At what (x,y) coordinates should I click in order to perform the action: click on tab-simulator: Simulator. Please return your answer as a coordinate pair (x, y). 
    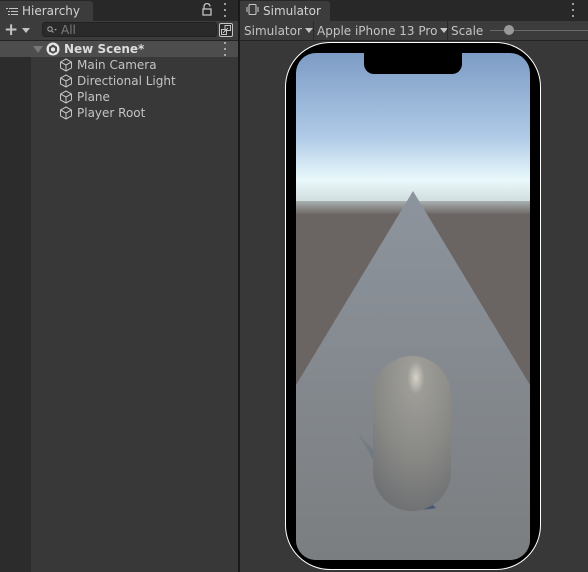
    Looking at the image, I should click on (285, 11).